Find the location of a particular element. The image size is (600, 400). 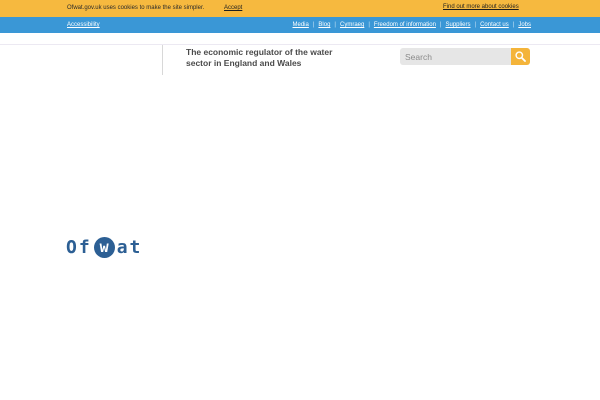

nav-link-contact-us: Contact us is located at coordinates (494, 25).